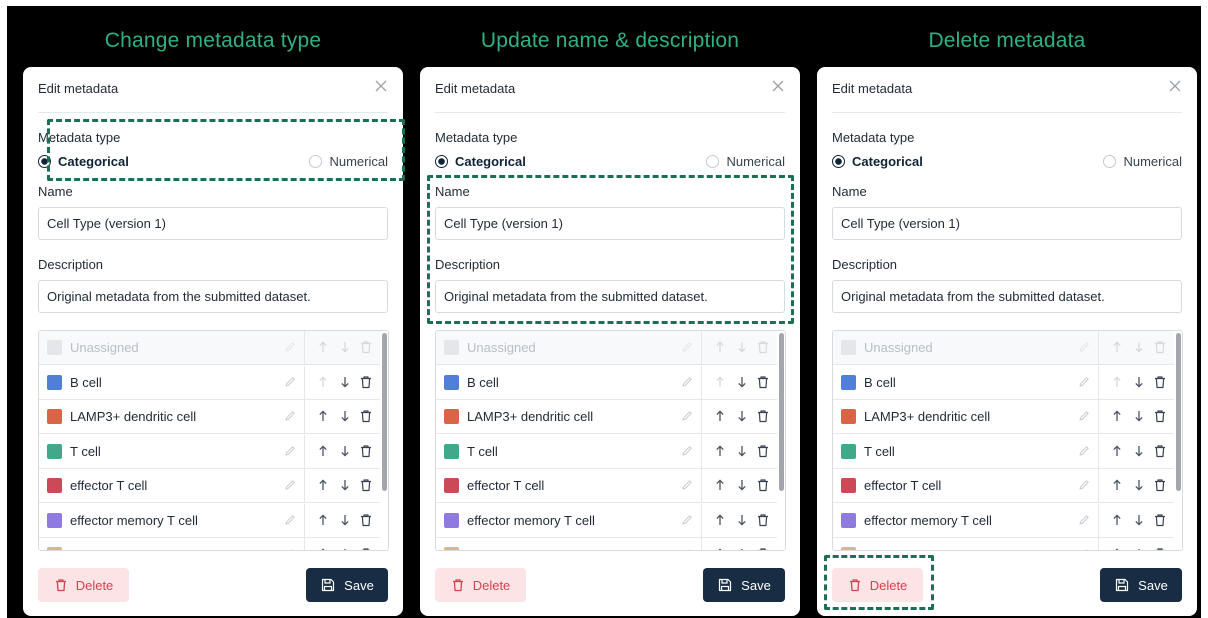 This screenshot has height=618, width=1208. I want to click on scrollbar-thumb, so click(781, 412).